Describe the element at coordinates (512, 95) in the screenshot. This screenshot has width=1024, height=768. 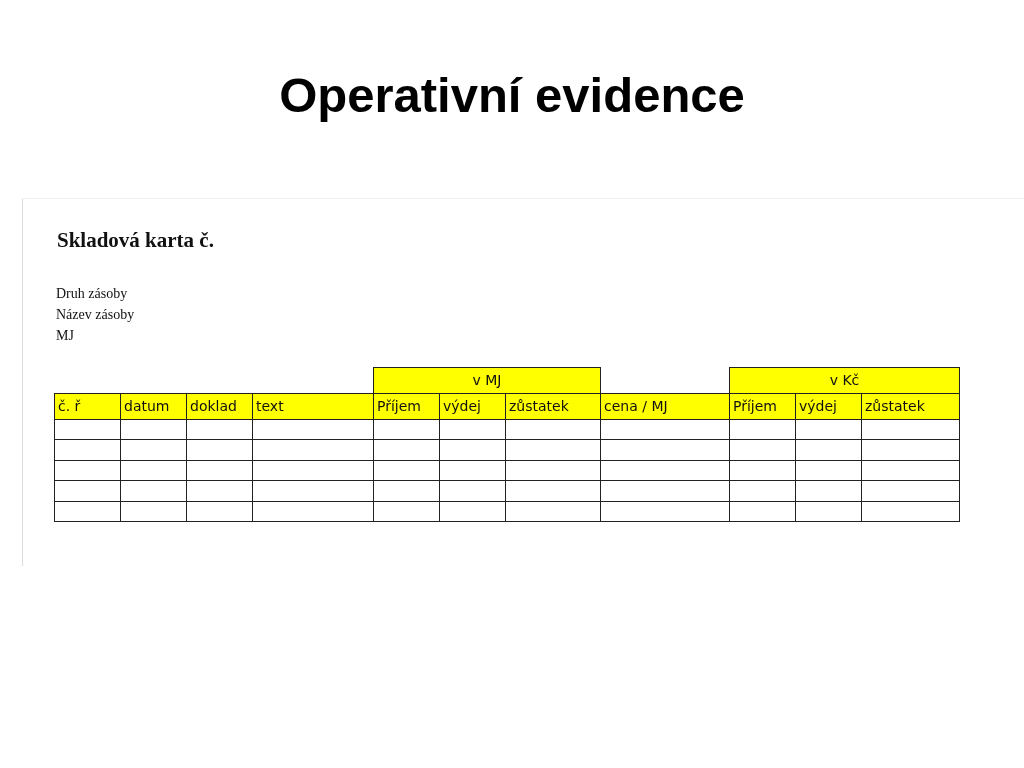
I see `slide-title: Operativní evidence` at that location.